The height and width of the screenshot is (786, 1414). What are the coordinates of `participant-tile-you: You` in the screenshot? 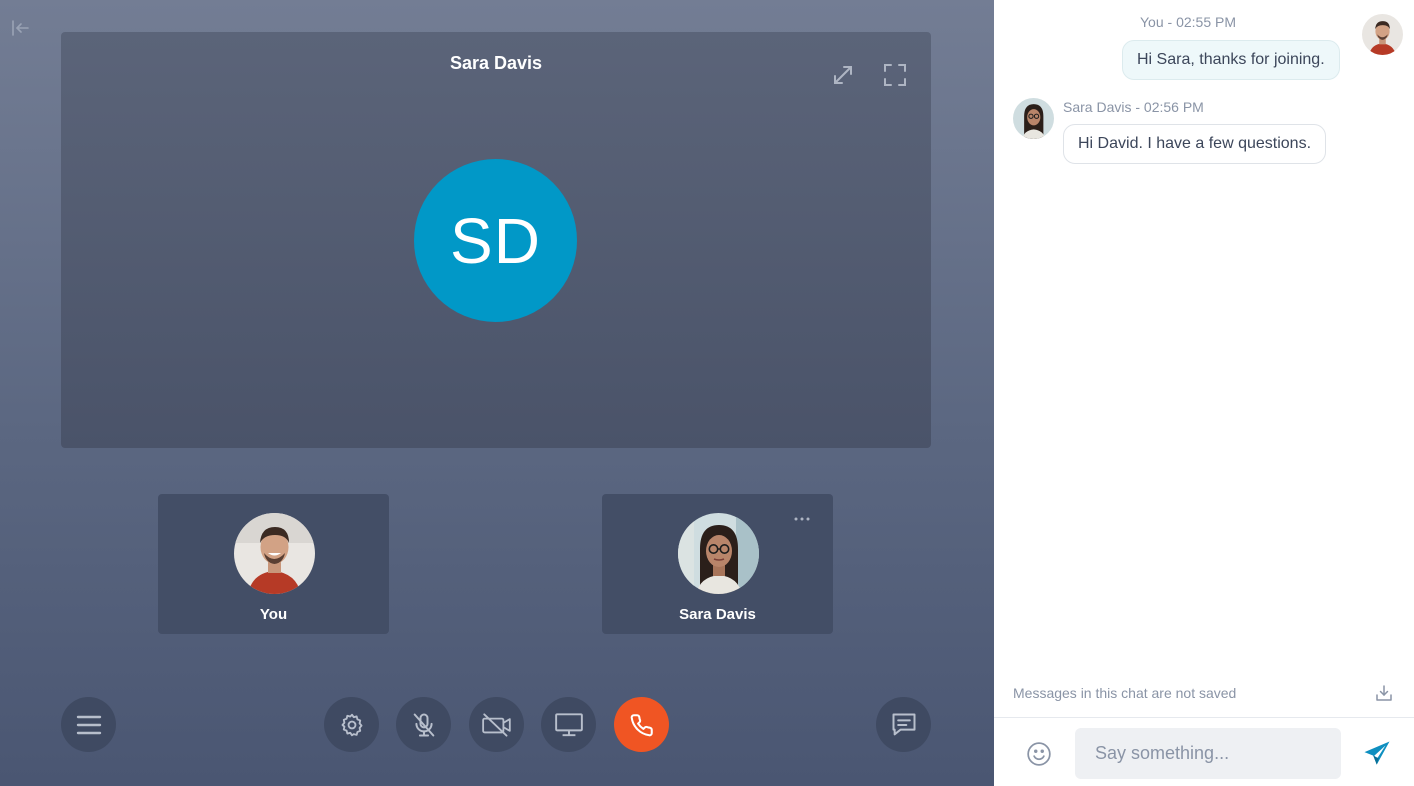 It's located at (273, 564).